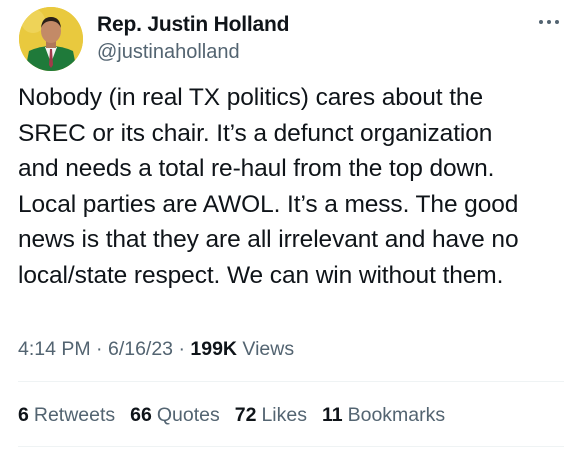  I want to click on tweet-time: 4:14 PM, so click(54, 349).